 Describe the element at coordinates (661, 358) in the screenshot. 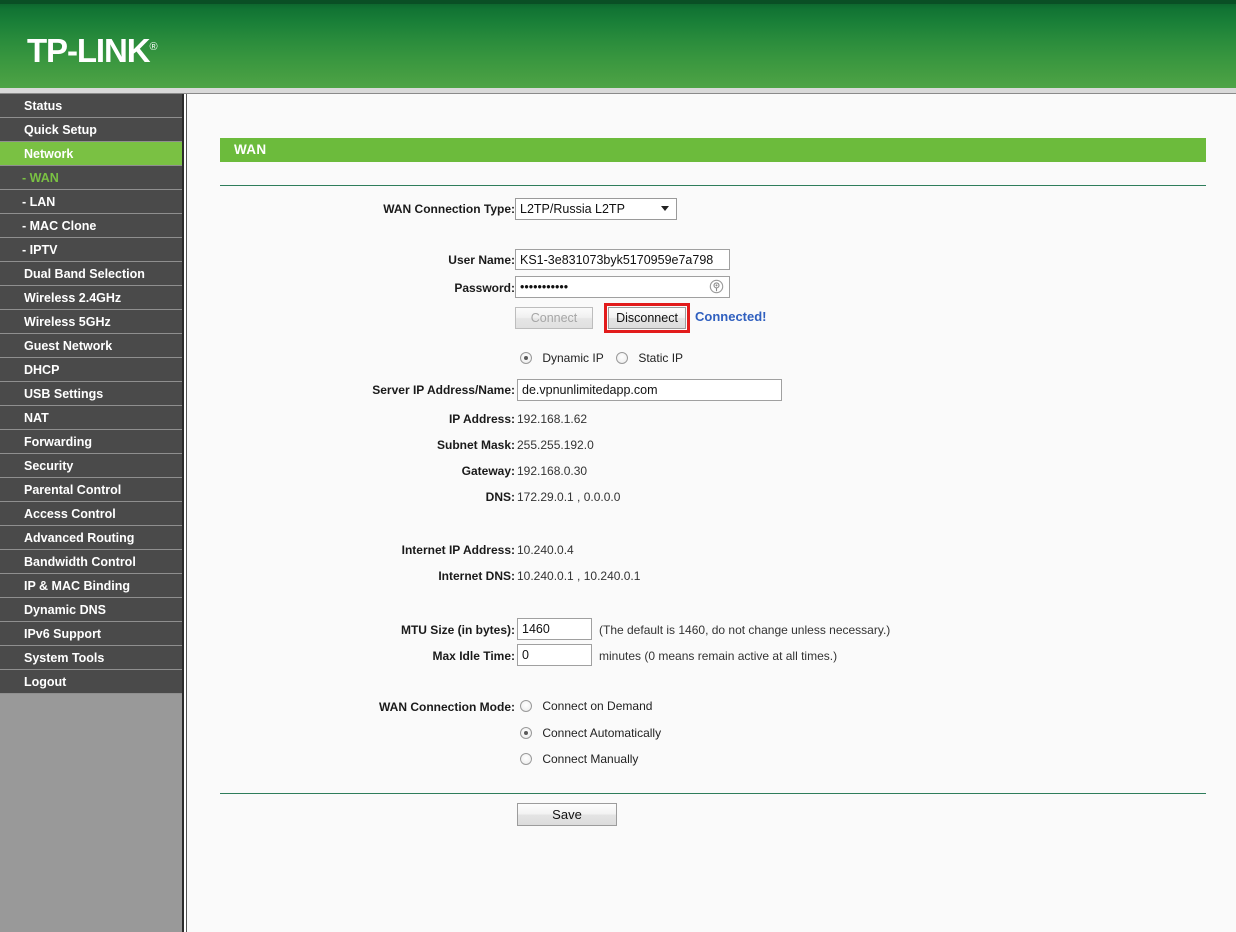

I see `ip-mode-static-label: Static IP` at that location.